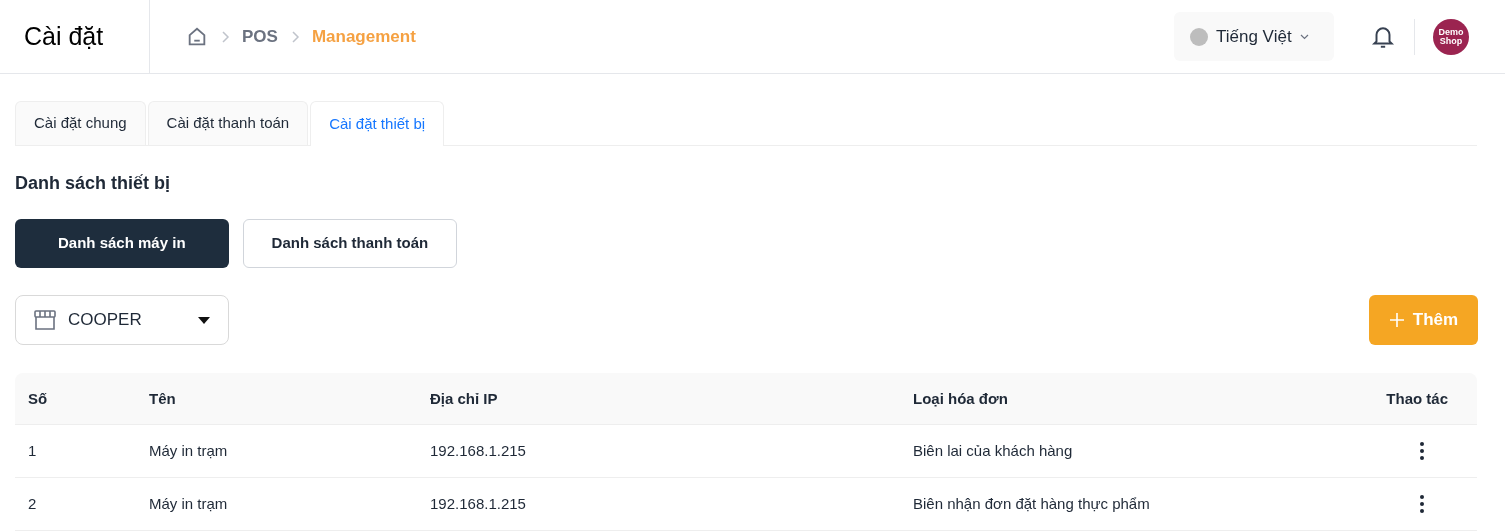 The height and width of the screenshot is (531, 1505). What do you see at coordinates (1396, 320) in the screenshot?
I see `plus-icon` at bounding box center [1396, 320].